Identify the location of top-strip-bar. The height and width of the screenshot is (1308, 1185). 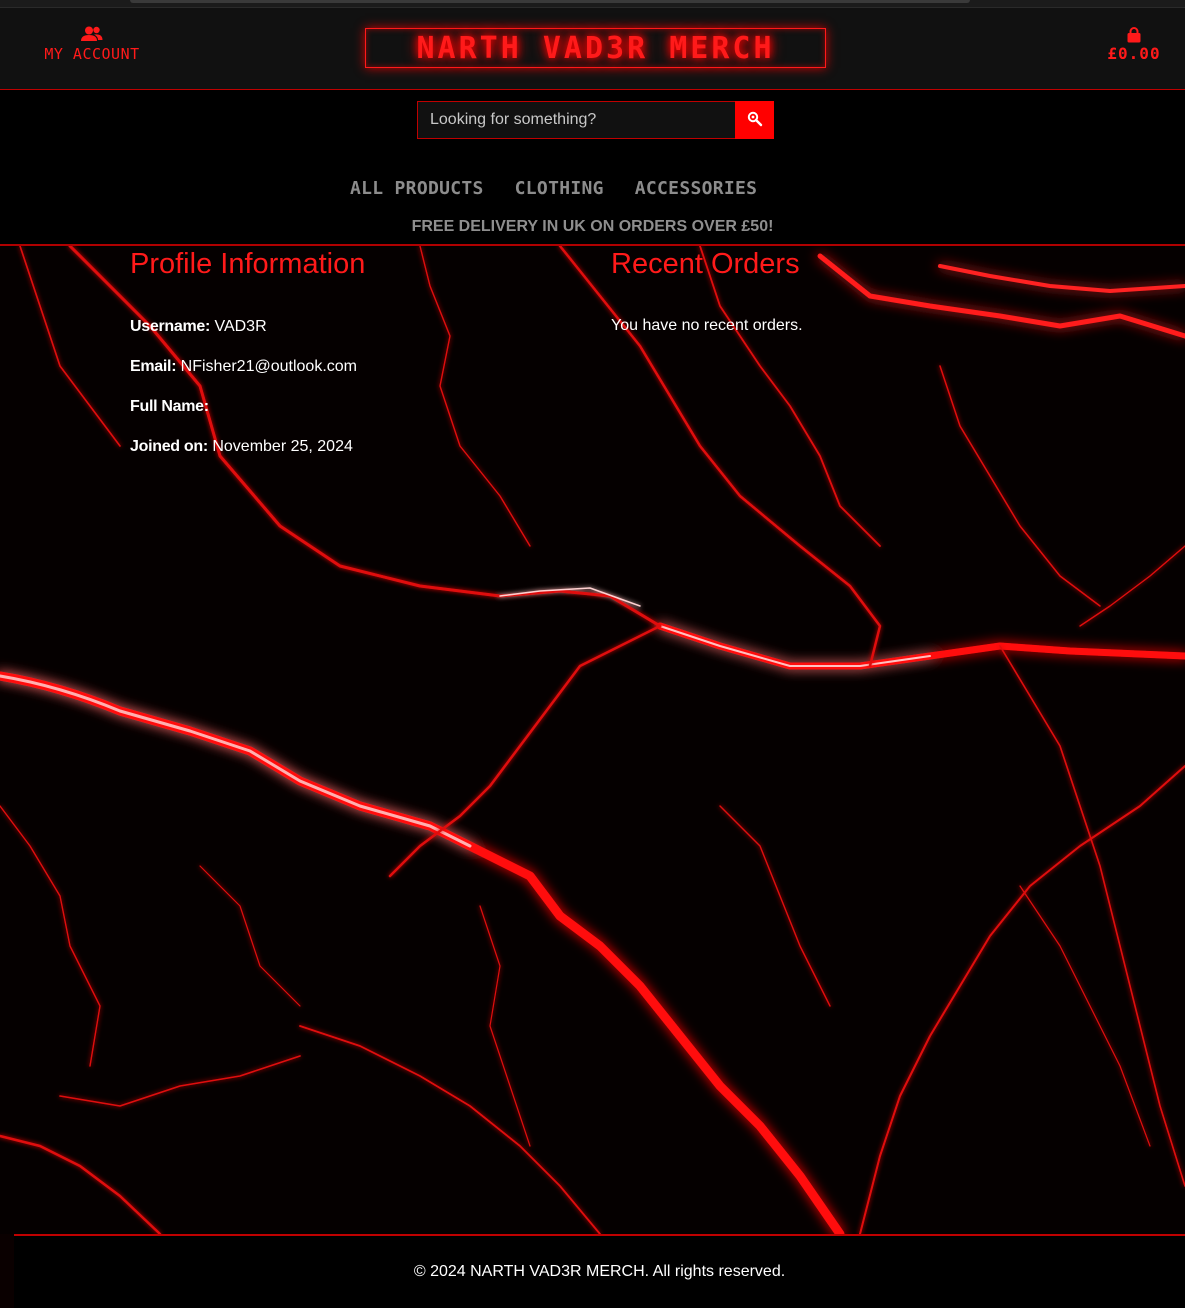
(550, 1).